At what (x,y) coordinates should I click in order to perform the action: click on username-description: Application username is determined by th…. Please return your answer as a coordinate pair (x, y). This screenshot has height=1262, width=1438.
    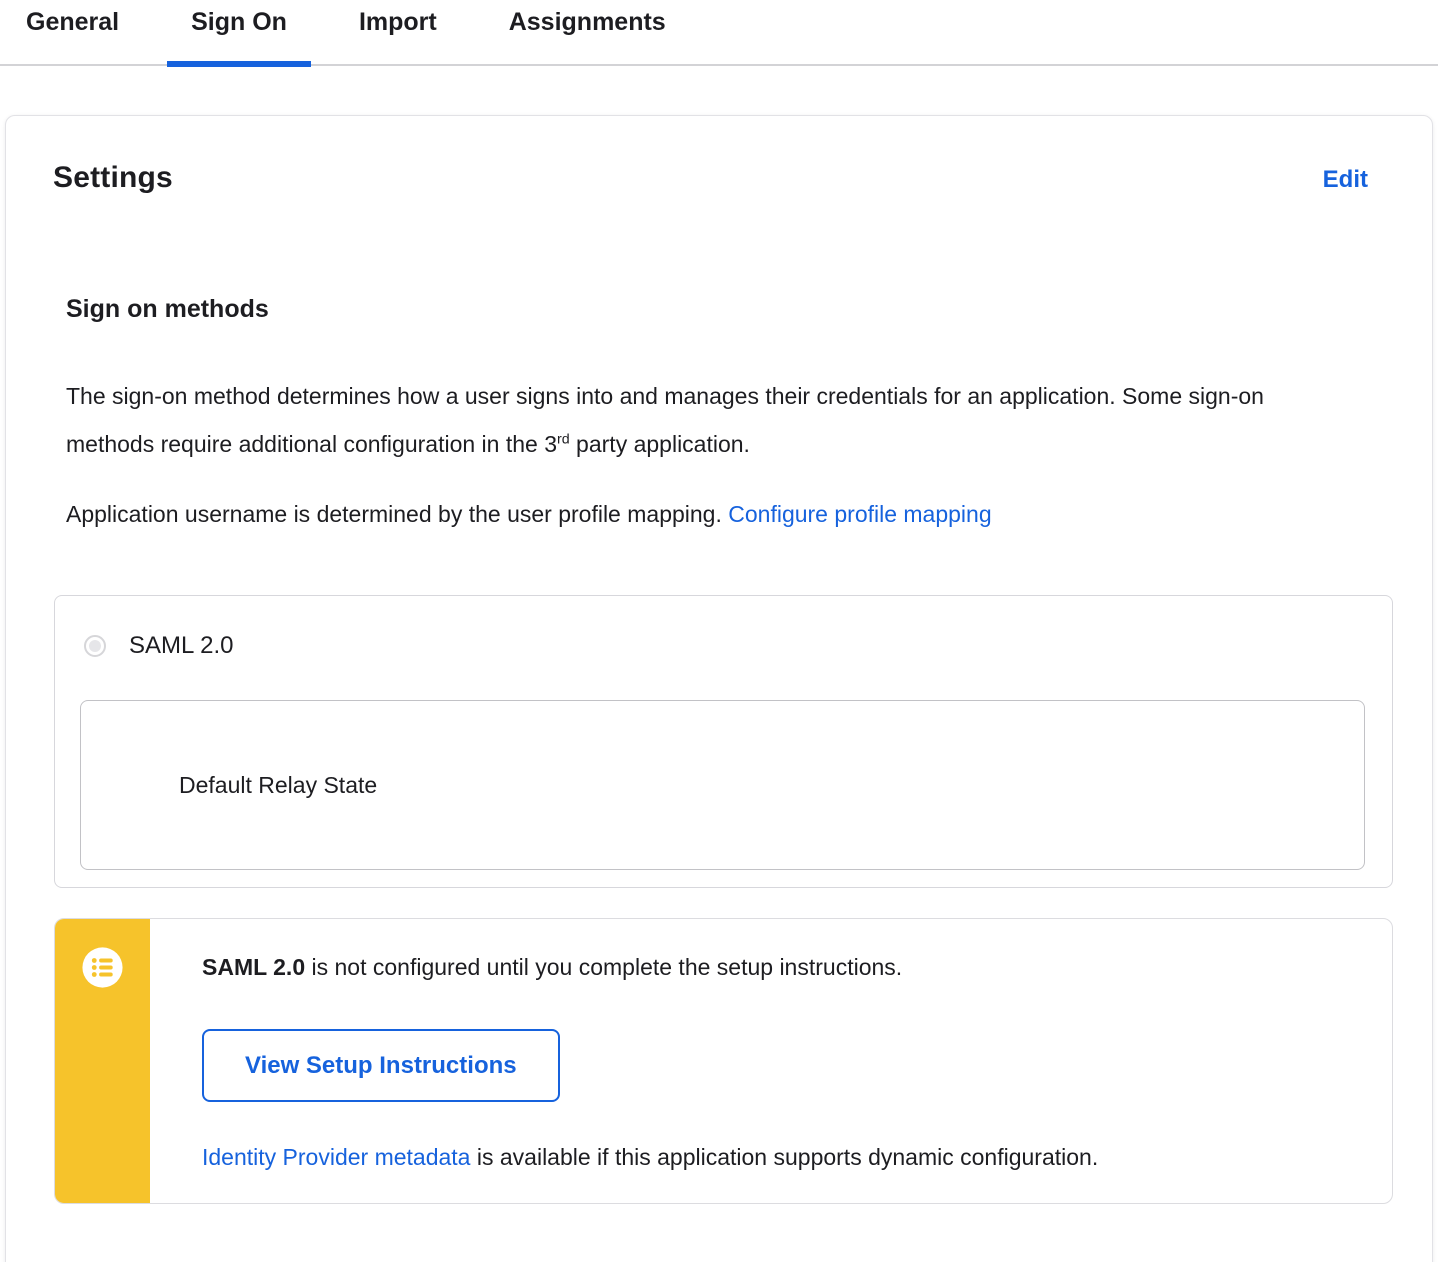
    Looking at the image, I should click on (683, 514).